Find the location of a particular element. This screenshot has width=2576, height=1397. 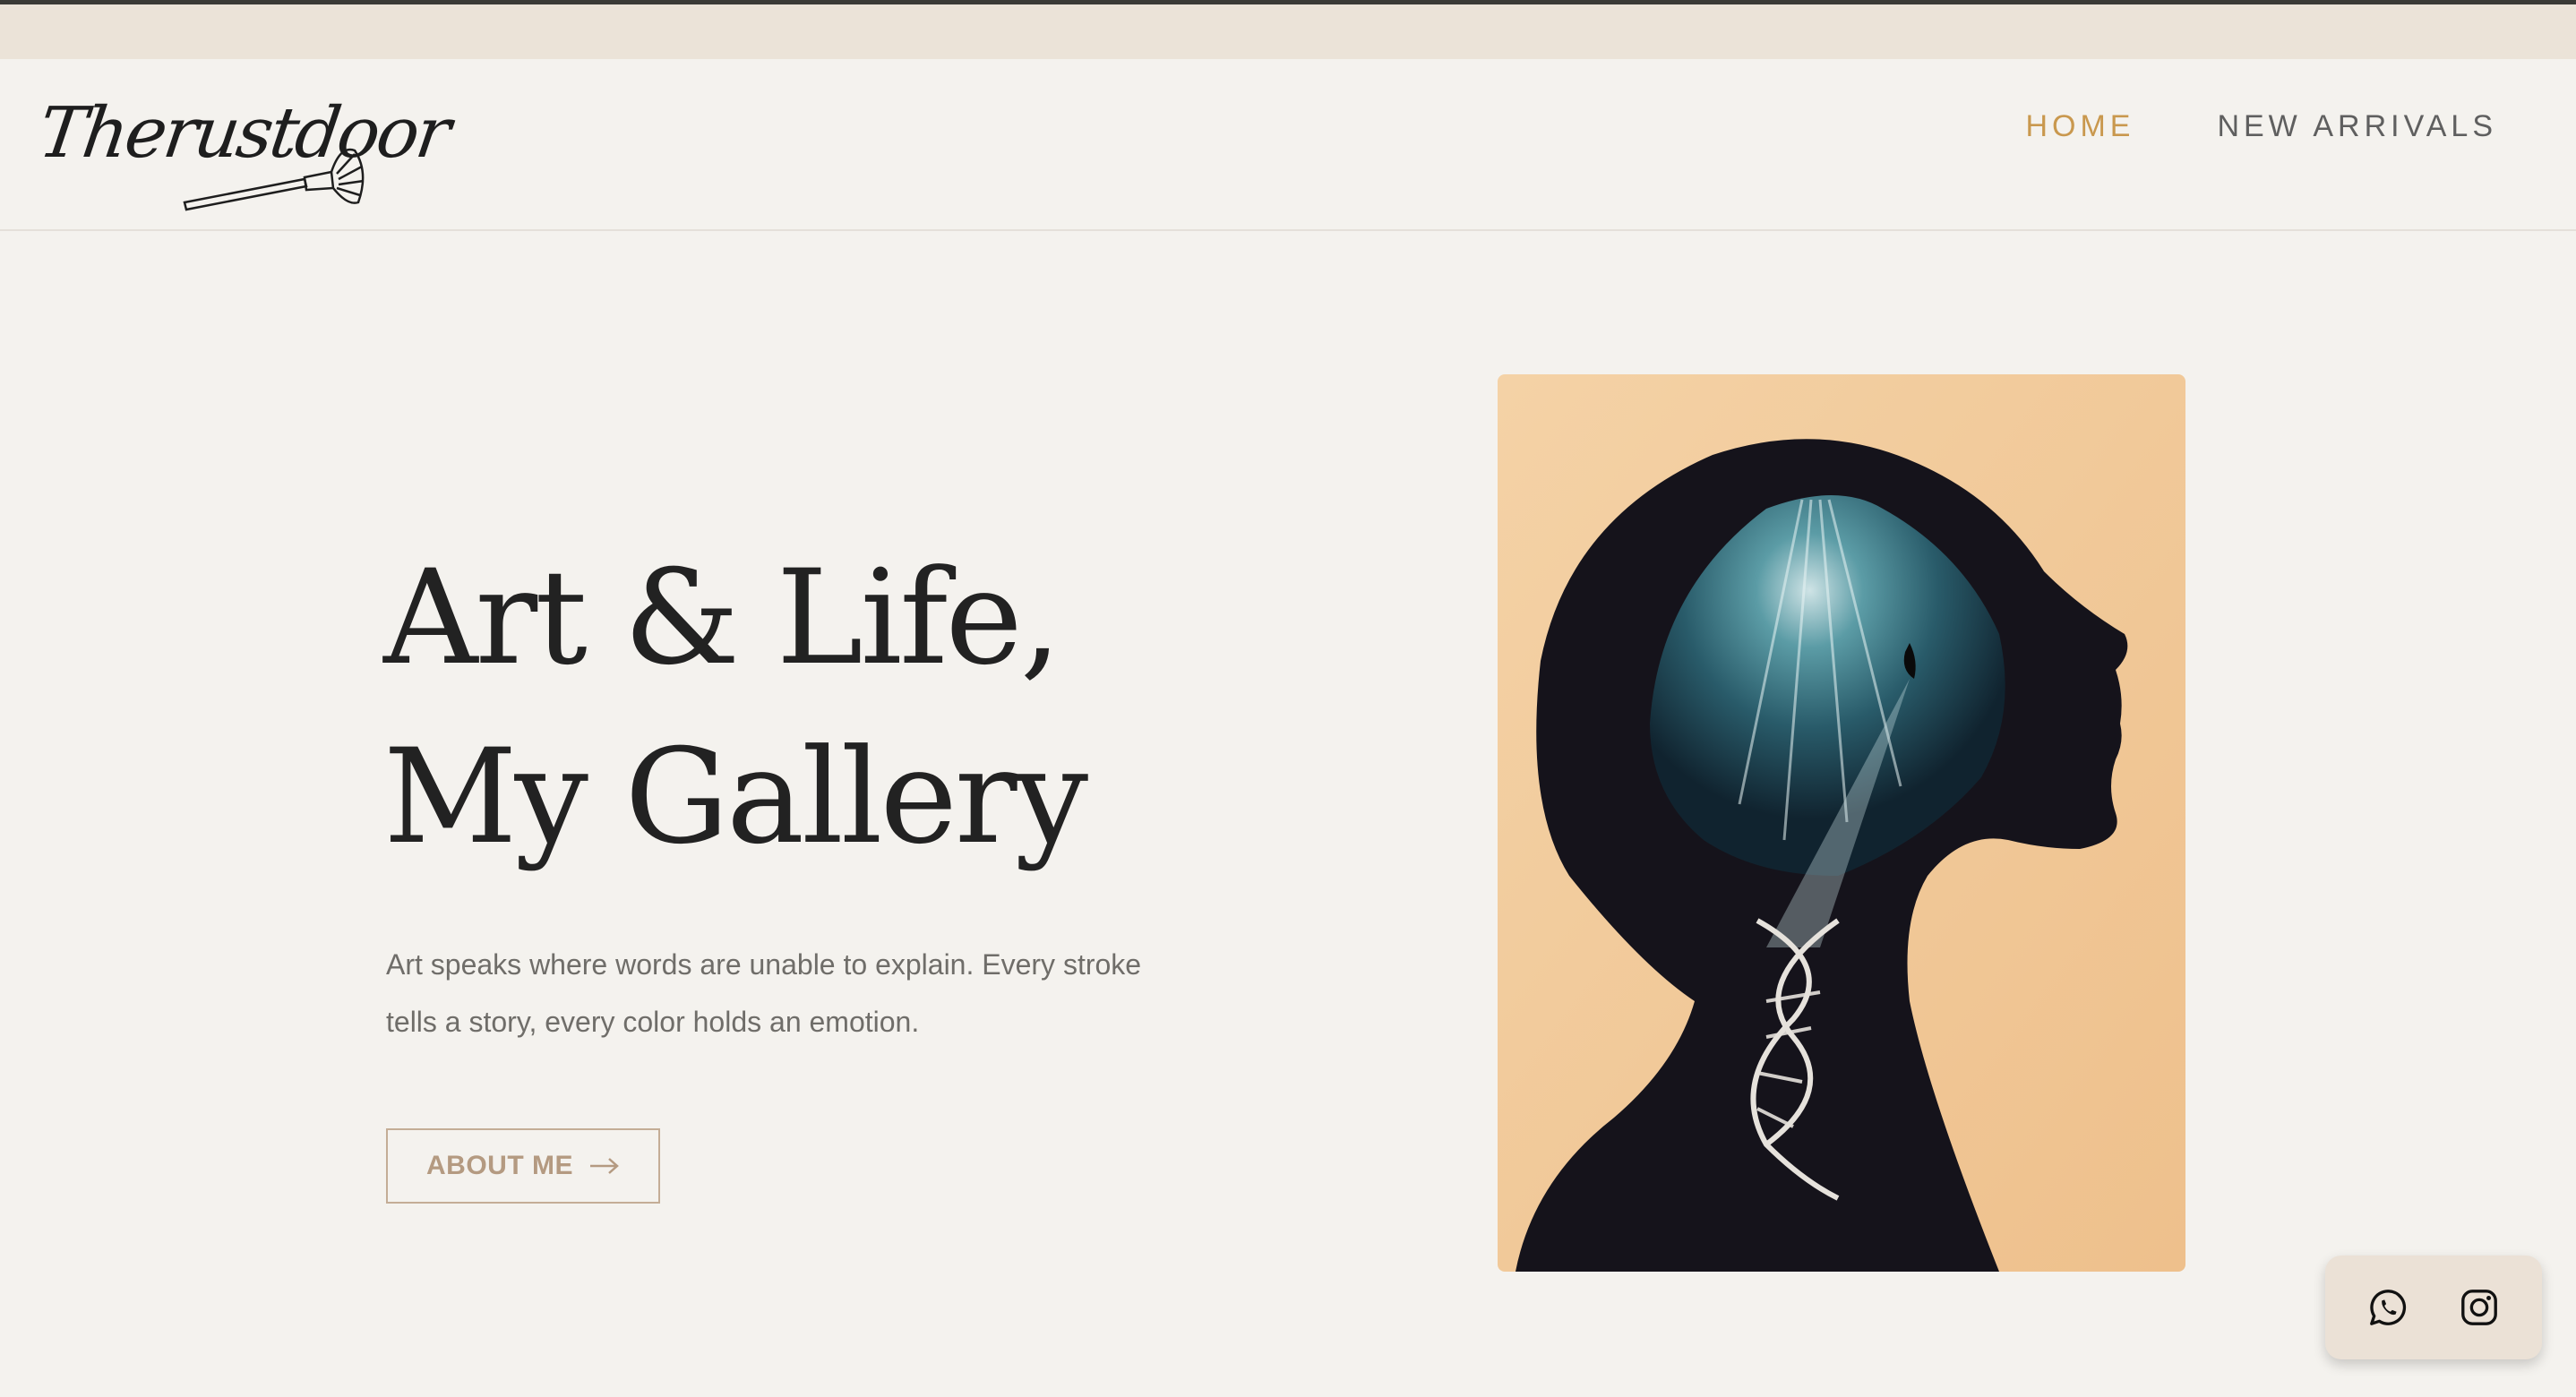

nav-home-link: HOME is located at coordinates (2079, 126).